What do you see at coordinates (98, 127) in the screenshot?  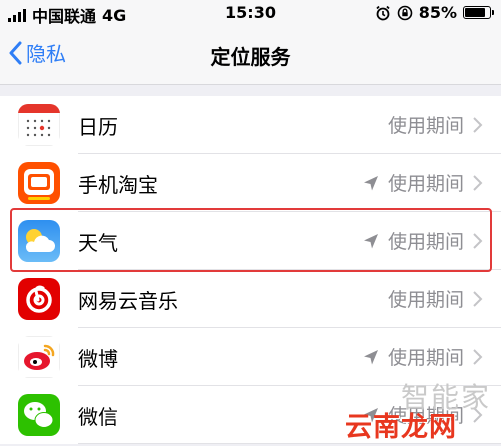 I see `app-name: 日历` at bounding box center [98, 127].